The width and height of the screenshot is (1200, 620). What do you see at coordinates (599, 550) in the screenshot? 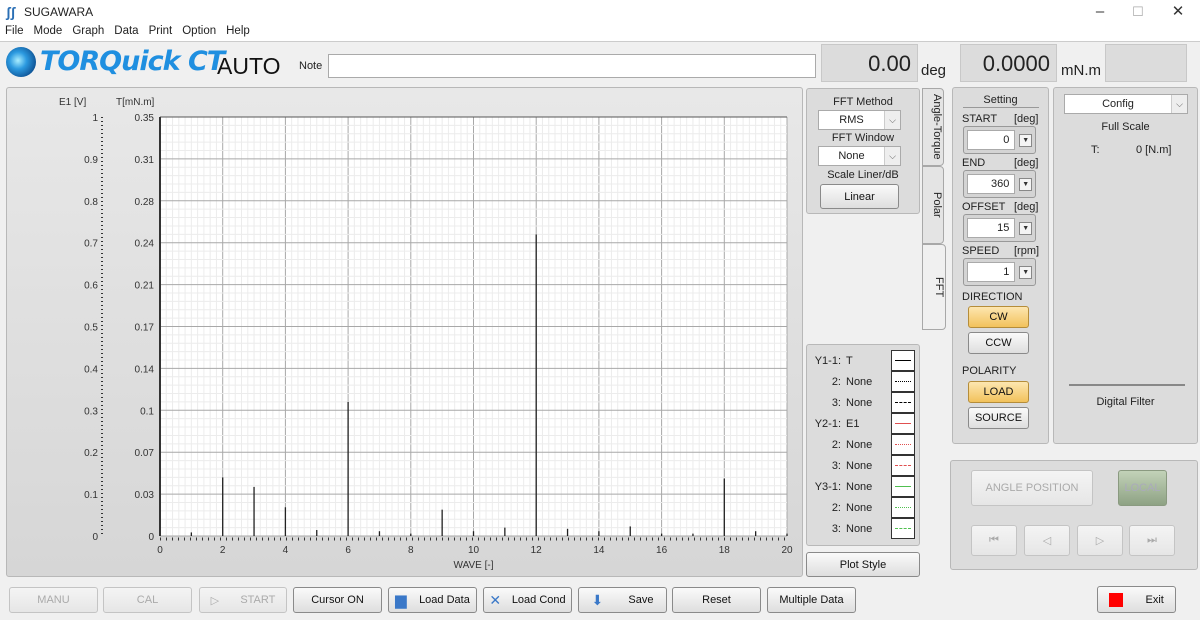
I see `x-tick-label: 14` at bounding box center [599, 550].